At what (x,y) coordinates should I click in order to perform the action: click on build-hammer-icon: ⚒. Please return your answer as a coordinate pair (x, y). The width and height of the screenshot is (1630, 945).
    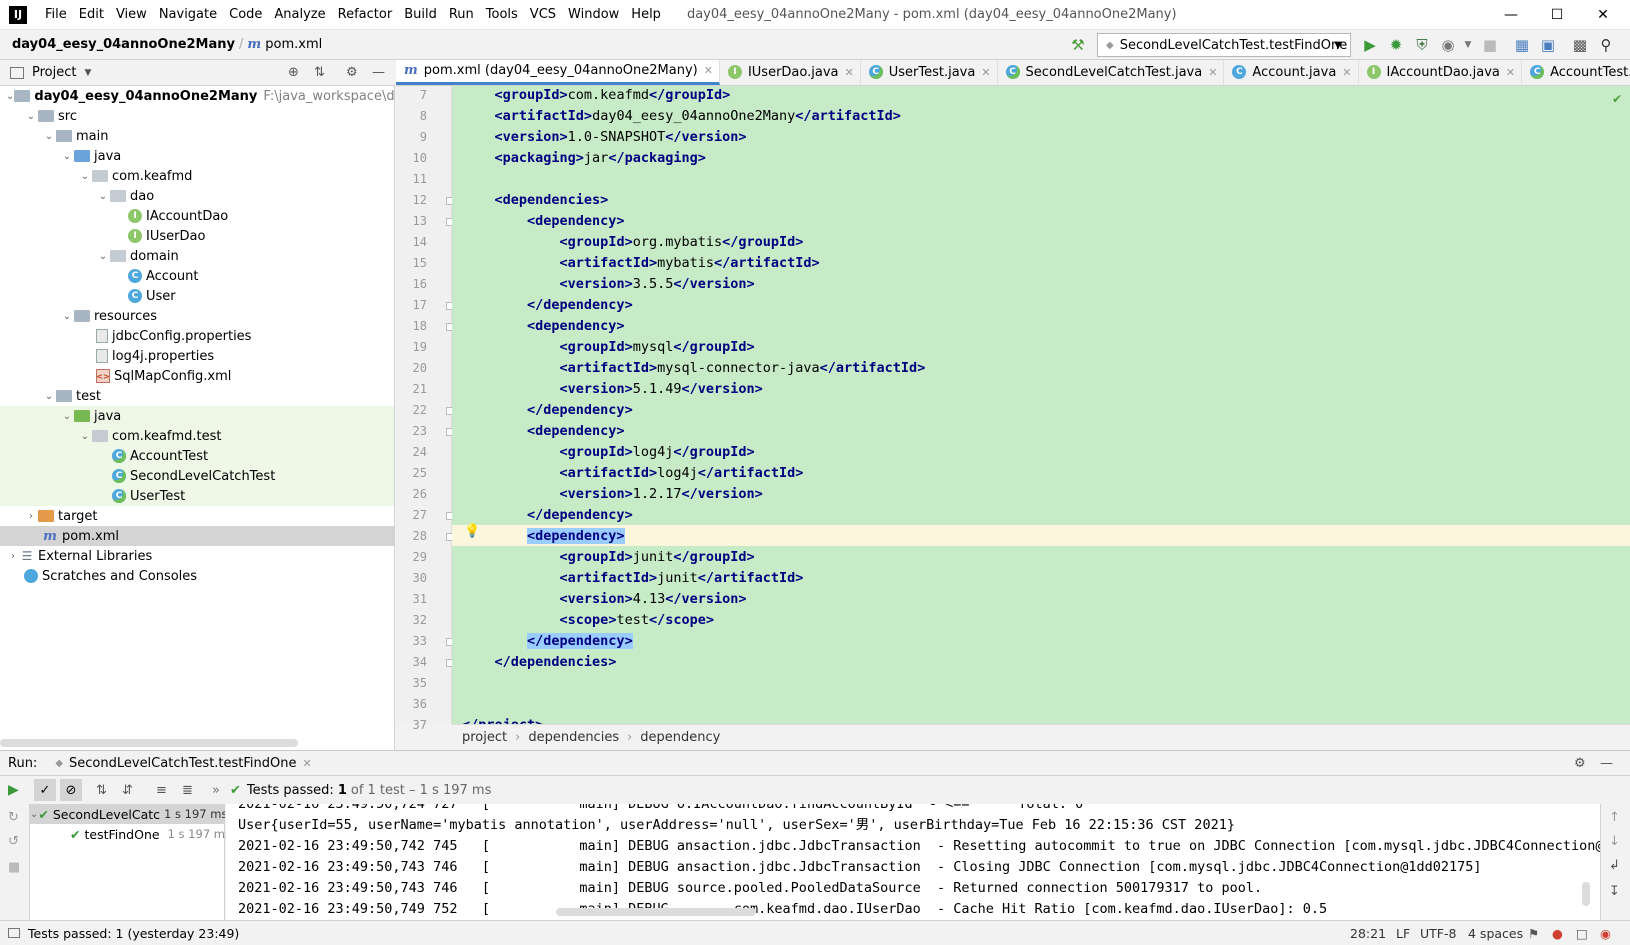
    Looking at the image, I should click on (1078, 45).